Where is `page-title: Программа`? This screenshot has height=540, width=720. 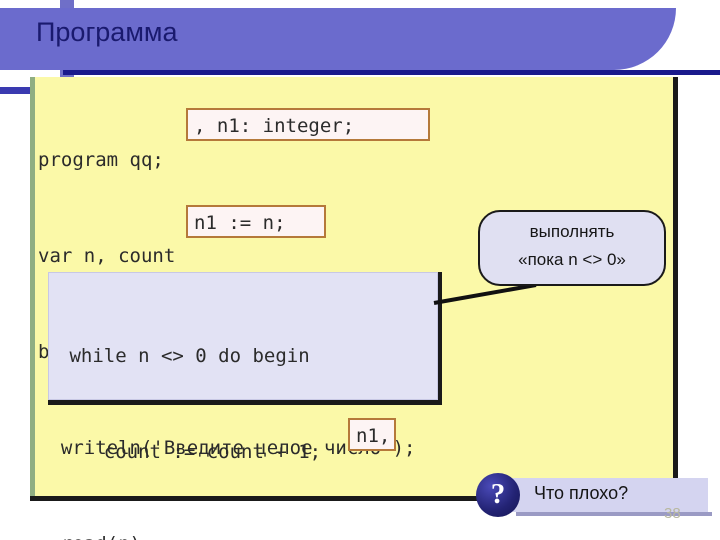
page-title: Программа is located at coordinates (107, 32).